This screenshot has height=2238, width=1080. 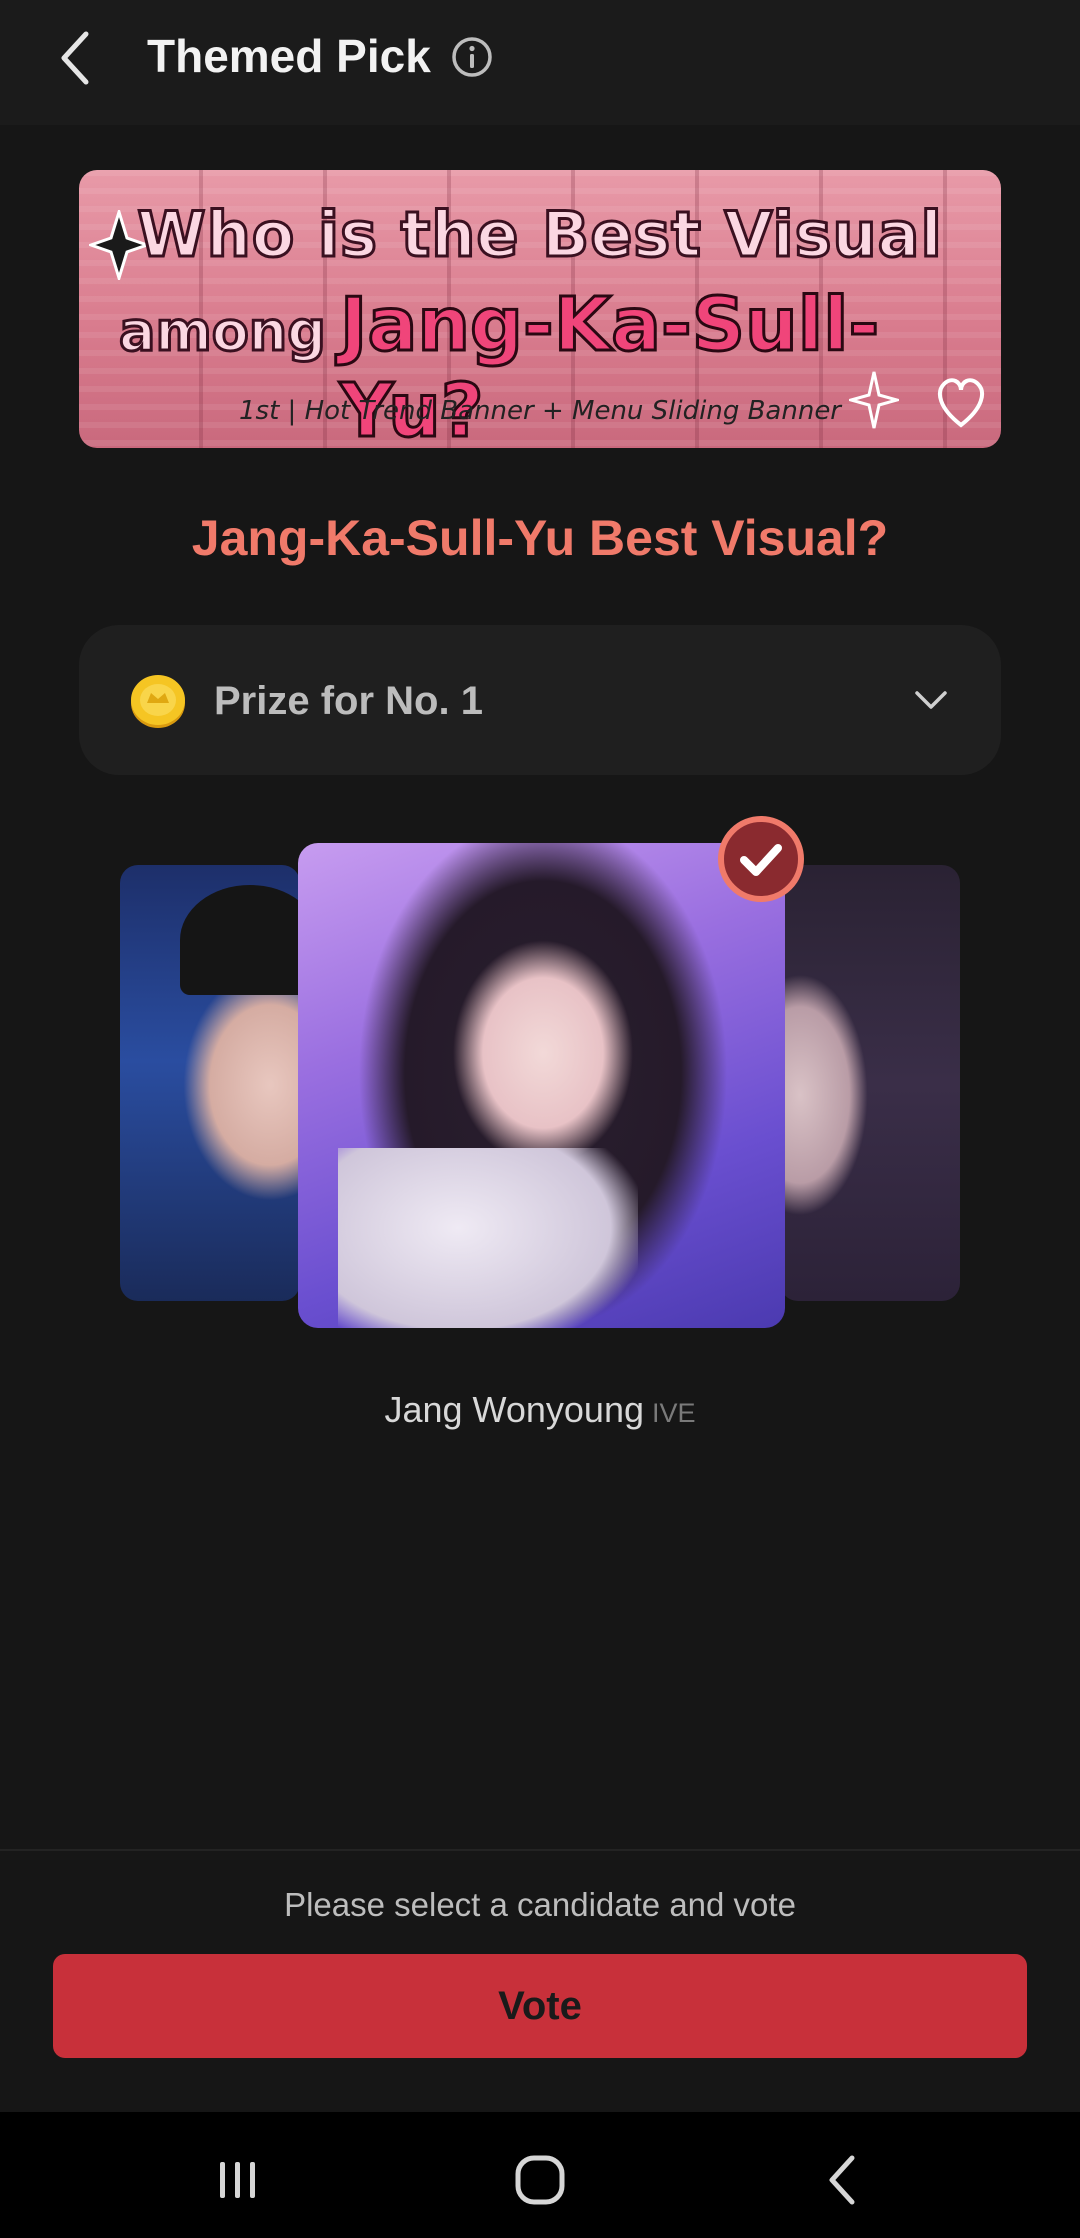 What do you see at coordinates (541, 1085) in the screenshot?
I see `candidate-card-selected` at bounding box center [541, 1085].